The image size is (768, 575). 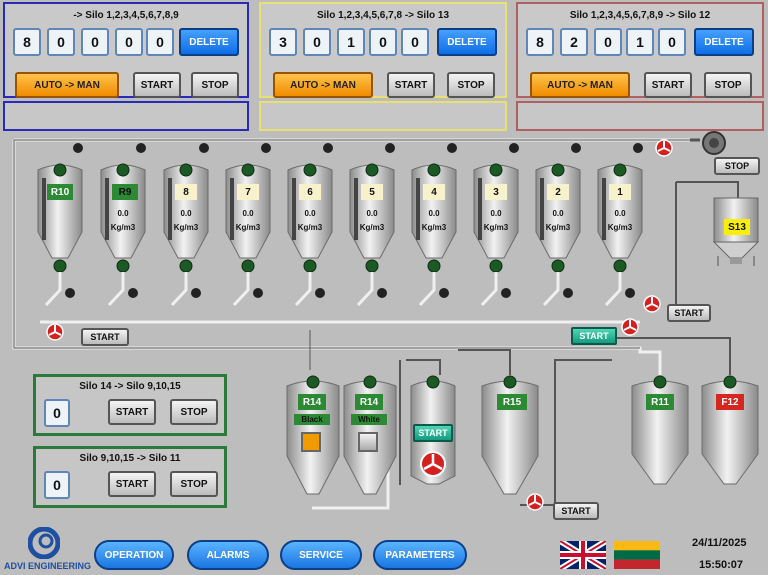 I want to click on transfer-panel-2: Silo 9,10,15 -> Silo 11 0 START STOP, so click(x=130, y=477).